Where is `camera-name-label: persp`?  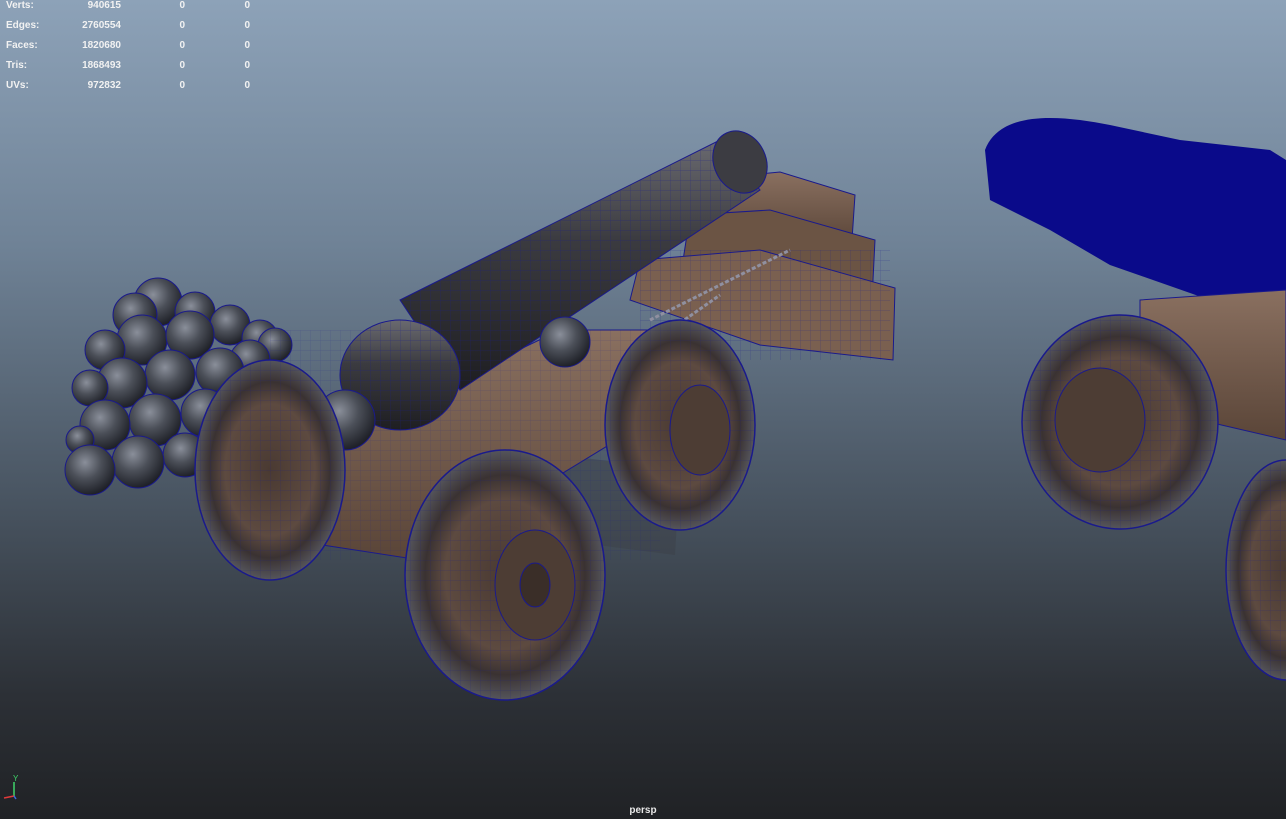
camera-name-label: persp is located at coordinates (643, 810).